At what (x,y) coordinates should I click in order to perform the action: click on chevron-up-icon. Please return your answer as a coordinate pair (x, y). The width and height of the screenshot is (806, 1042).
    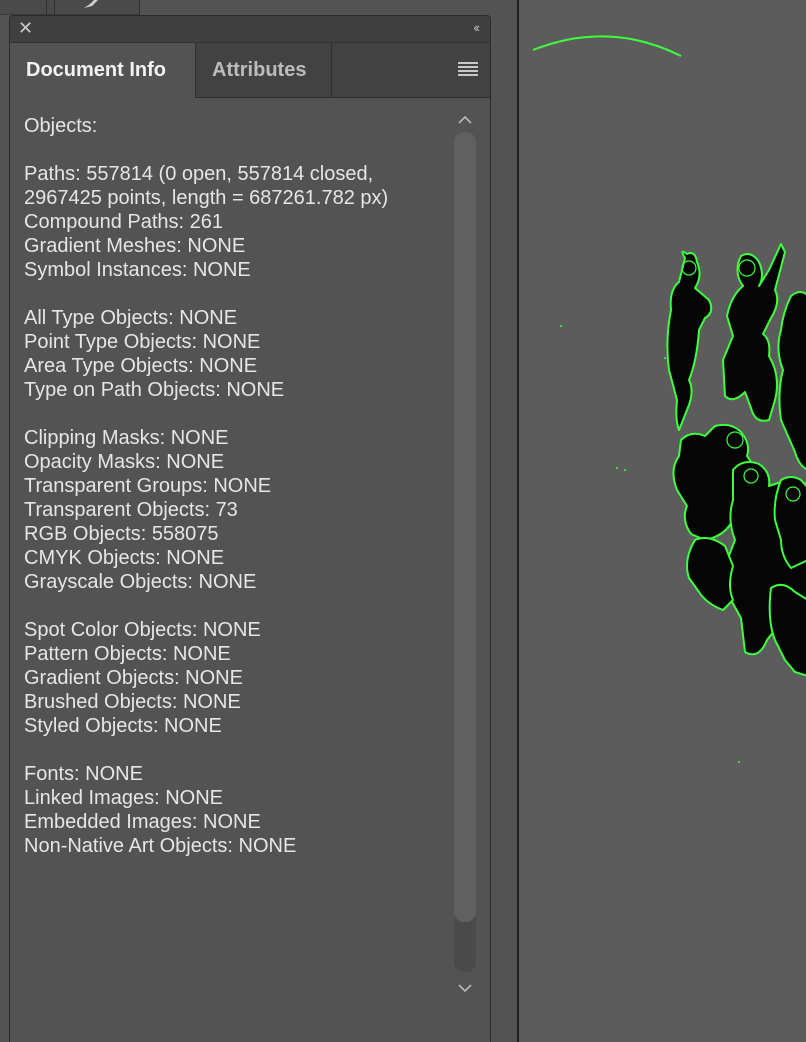
    Looking at the image, I should click on (465, 120).